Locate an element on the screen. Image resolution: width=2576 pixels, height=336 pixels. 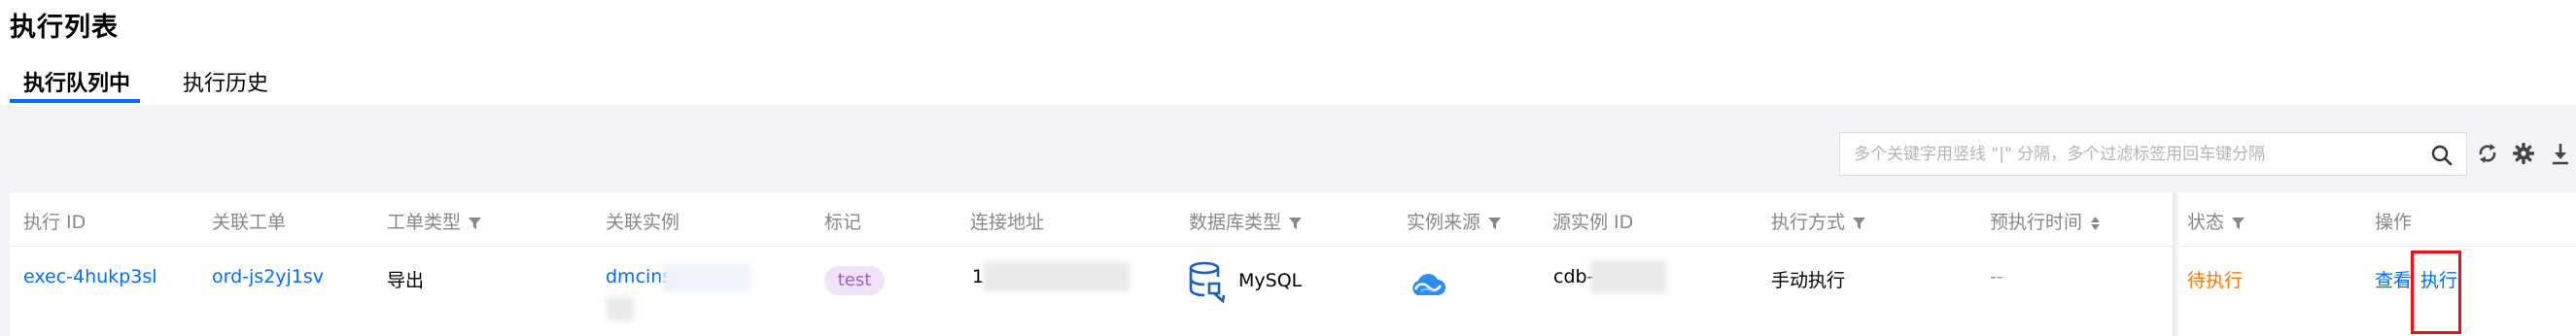
col-exec-id: 执行 ID is located at coordinates (55, 222).